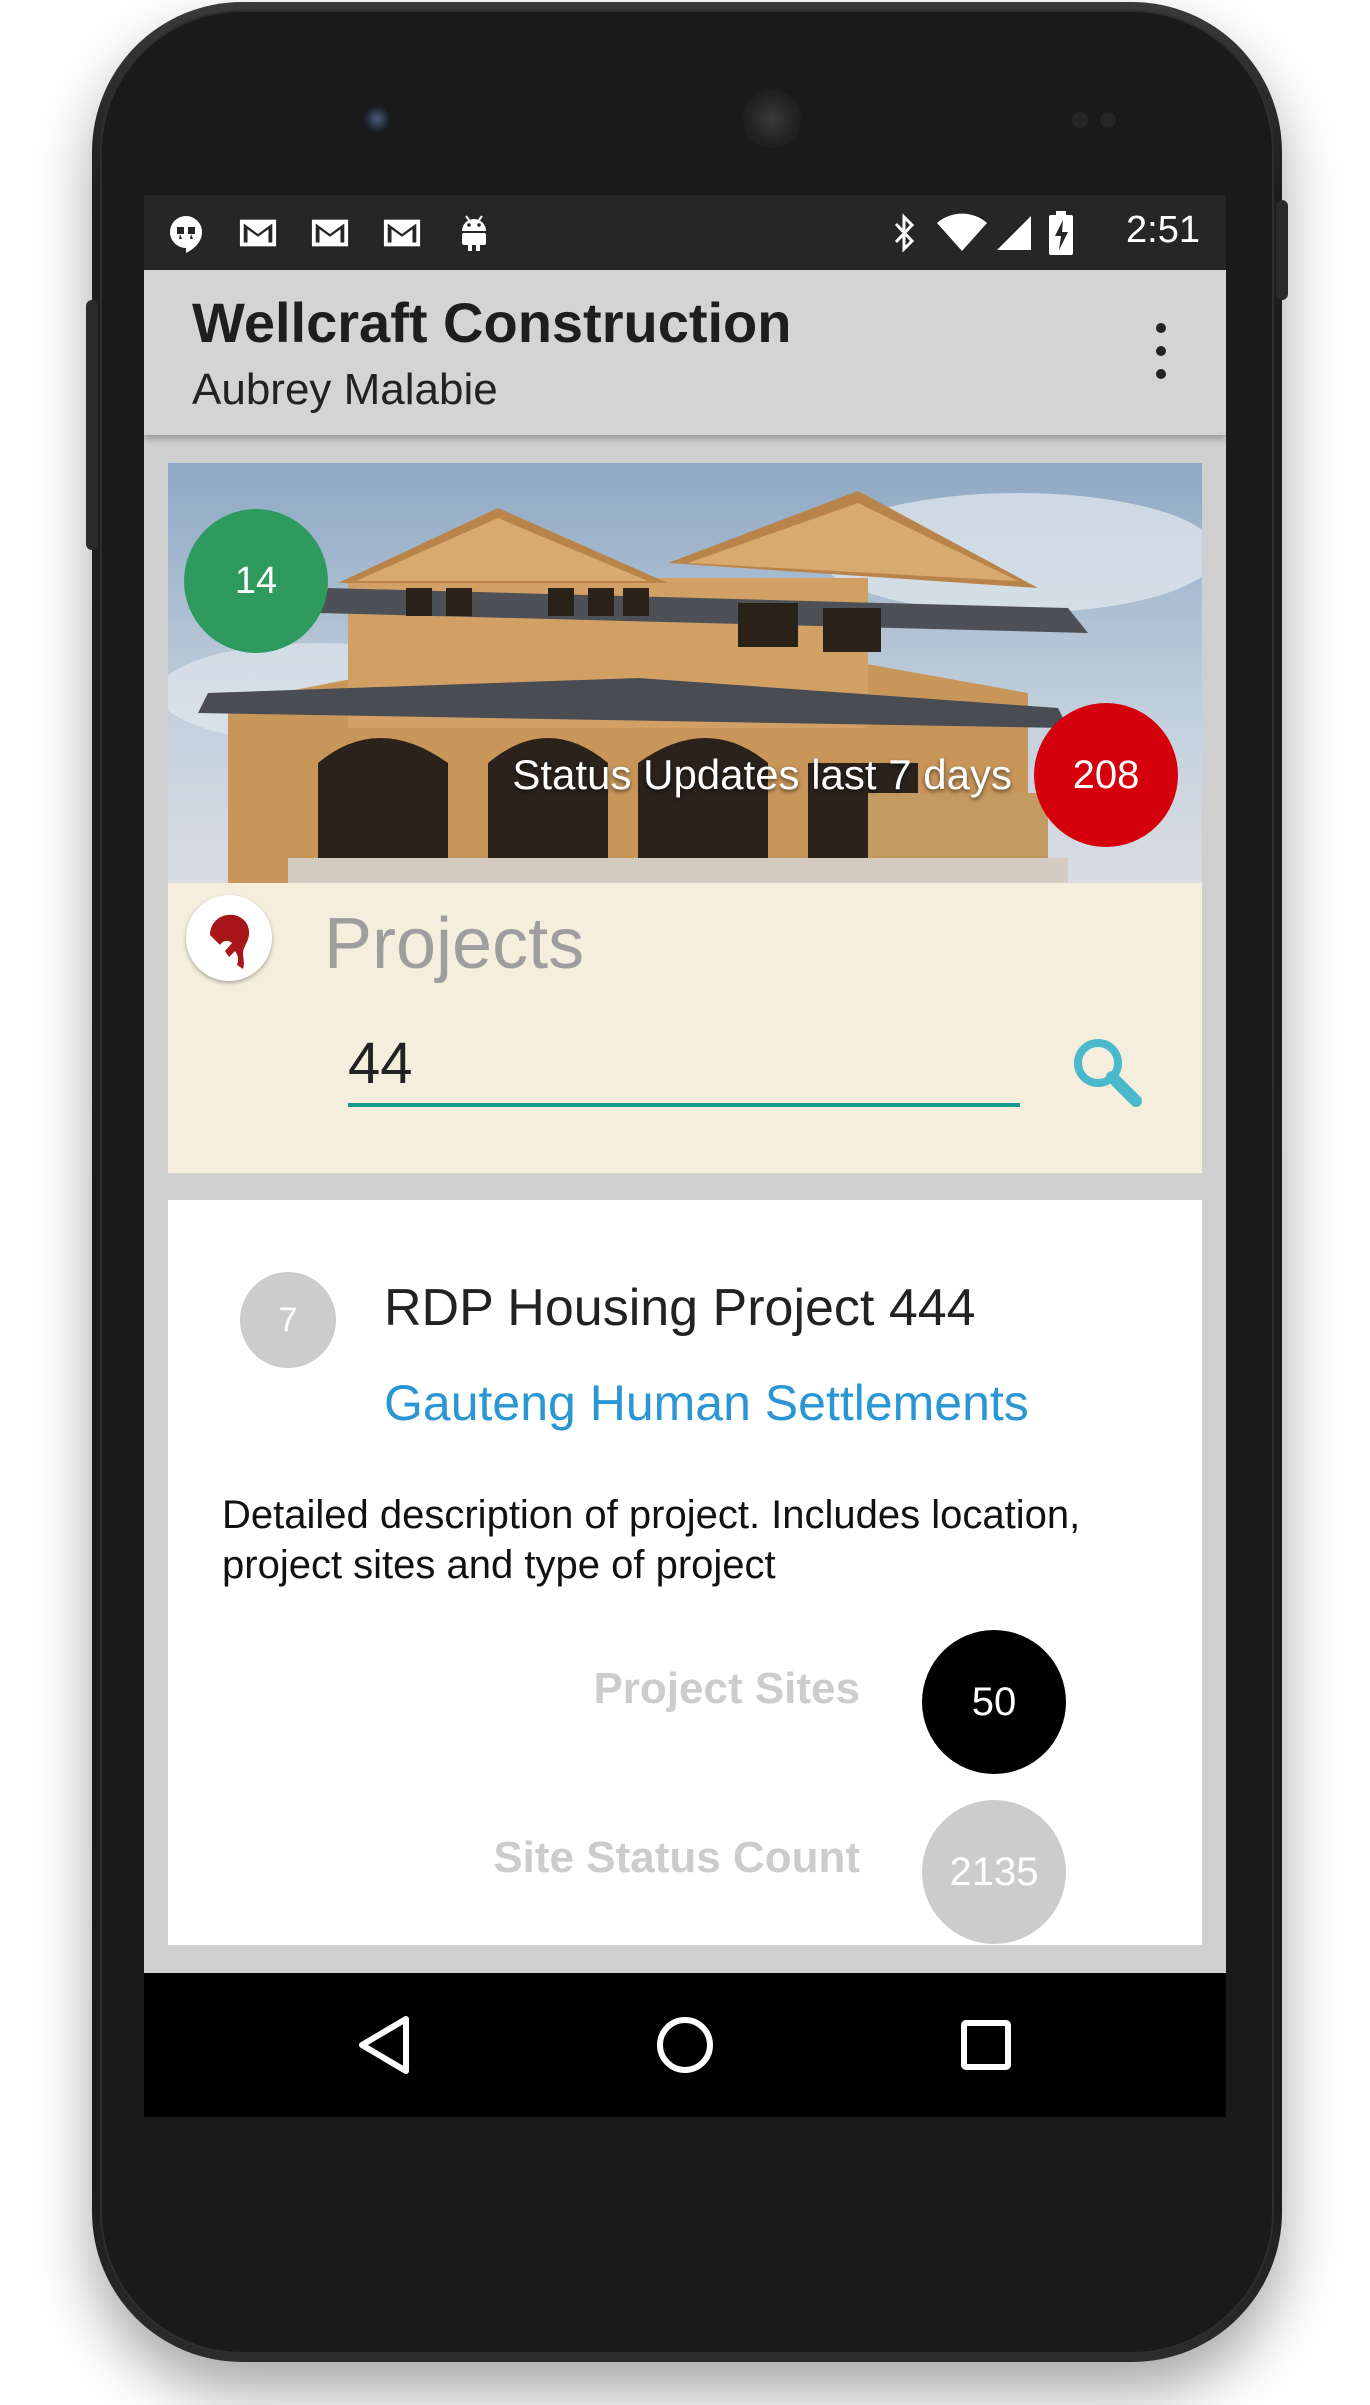 This screenshot has width=1370, height=2405. I want to click on app-bar: Wellcraft Construction Aubrey Malabie, so click(685, 352).